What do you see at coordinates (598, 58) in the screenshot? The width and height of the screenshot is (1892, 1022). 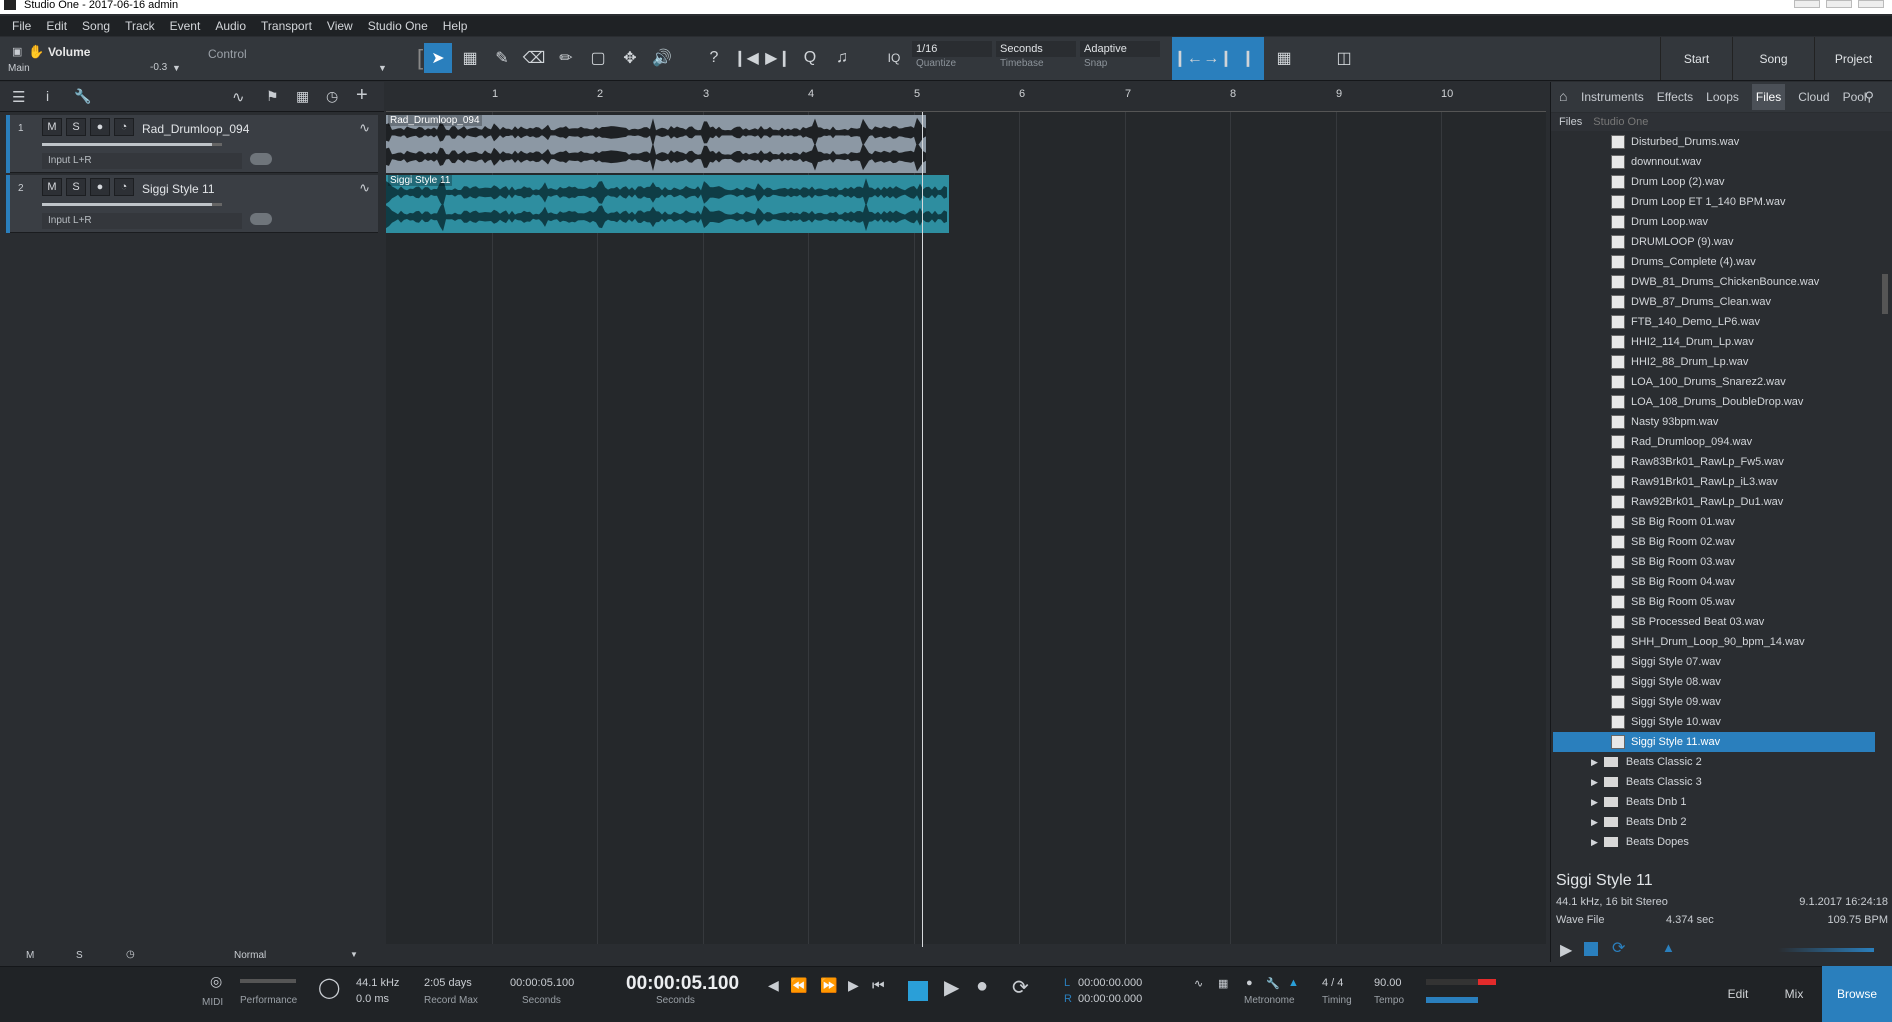 I see `mute-tool-button: ▢` at bounding box center [598, 58].